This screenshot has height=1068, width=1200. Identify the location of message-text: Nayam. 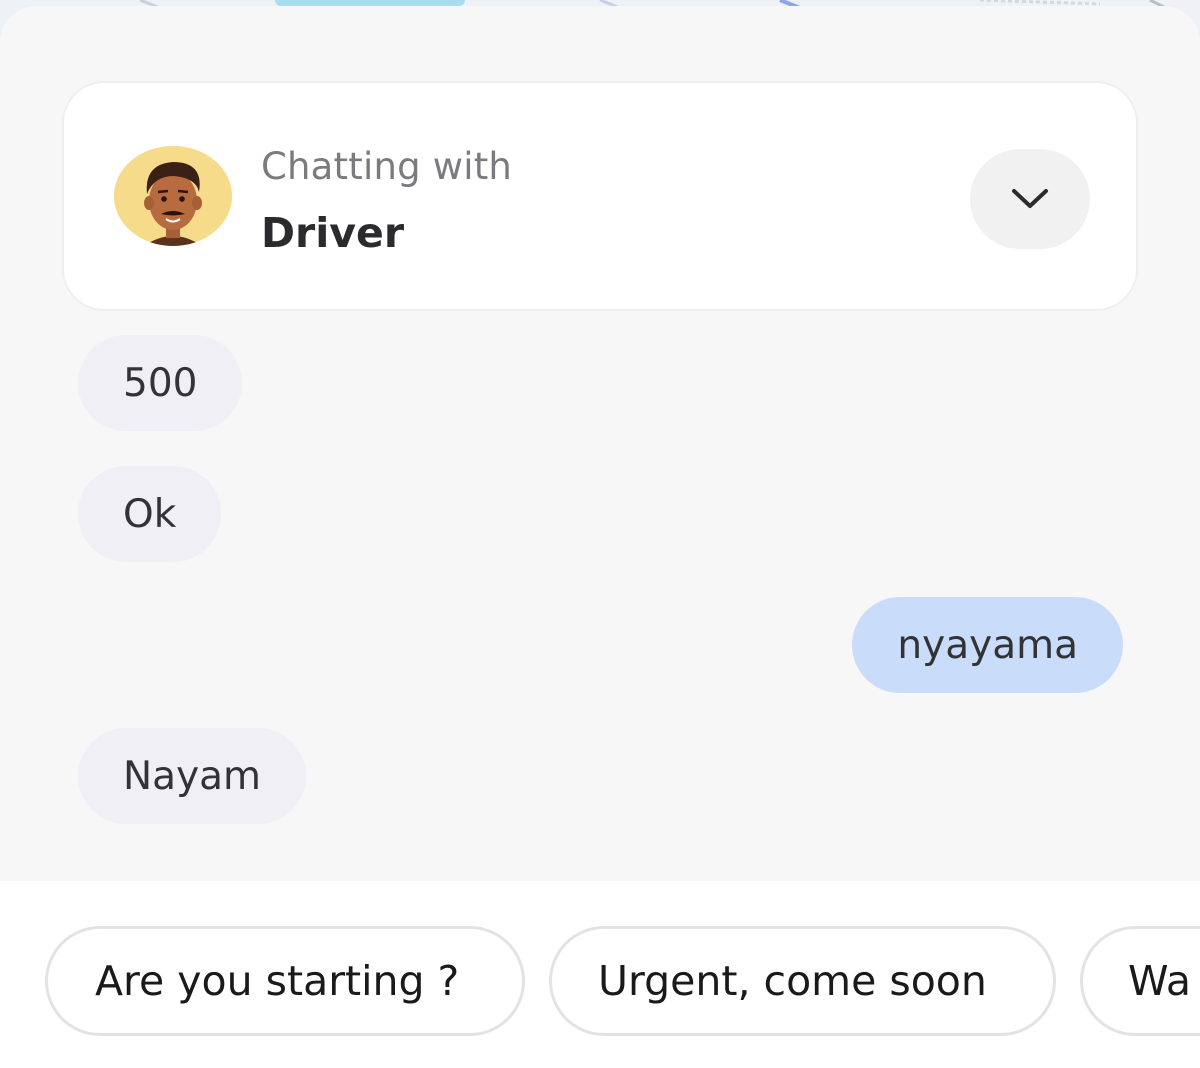
(192, 776).